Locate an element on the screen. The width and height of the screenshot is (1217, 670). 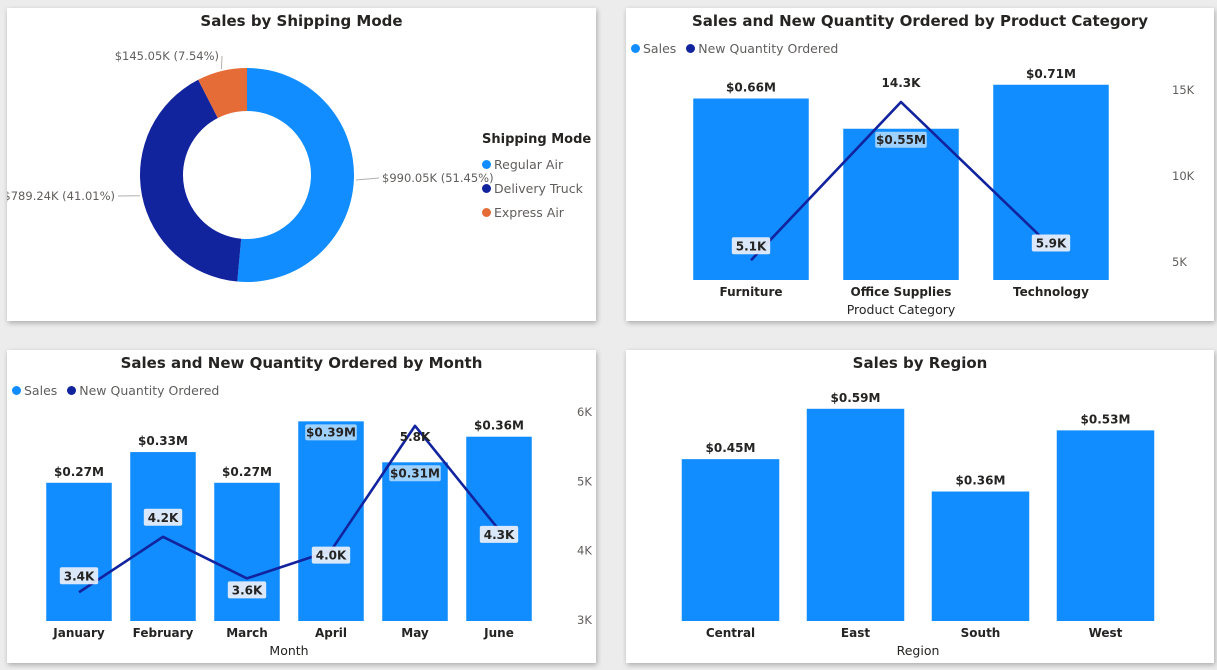
bar-east is located at coordinates (855, 514).